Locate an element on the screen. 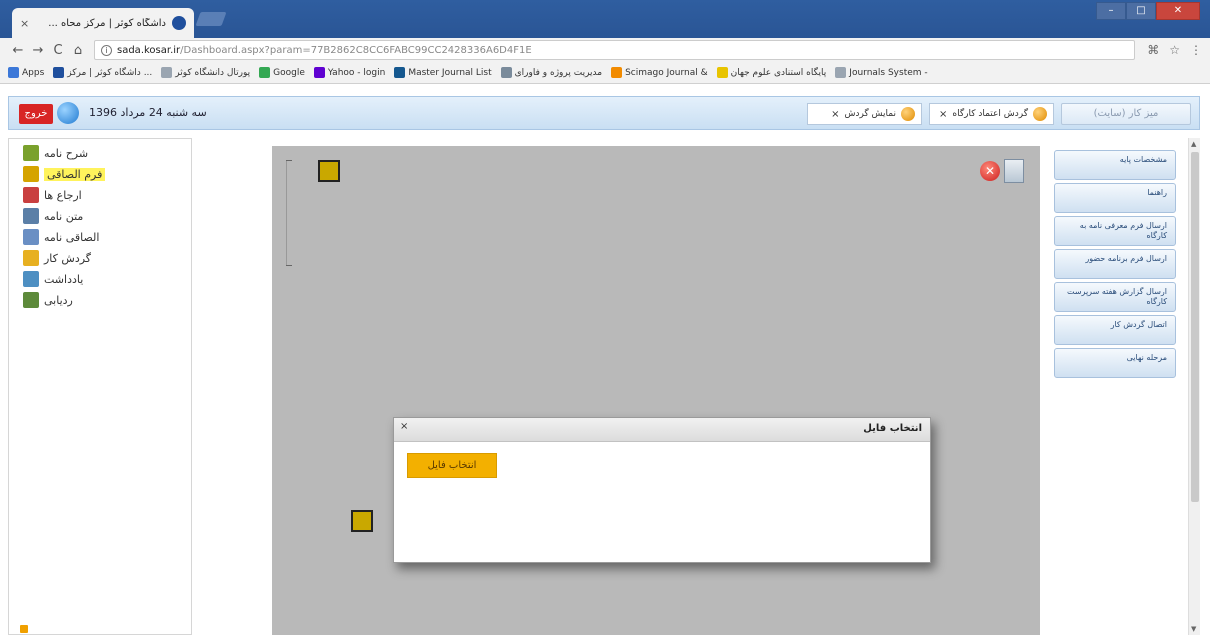 The image size is (1210, 635). header-tab-workshop-trust: گردش اعتماد کارگاه × is located at coordinates (991, 114).